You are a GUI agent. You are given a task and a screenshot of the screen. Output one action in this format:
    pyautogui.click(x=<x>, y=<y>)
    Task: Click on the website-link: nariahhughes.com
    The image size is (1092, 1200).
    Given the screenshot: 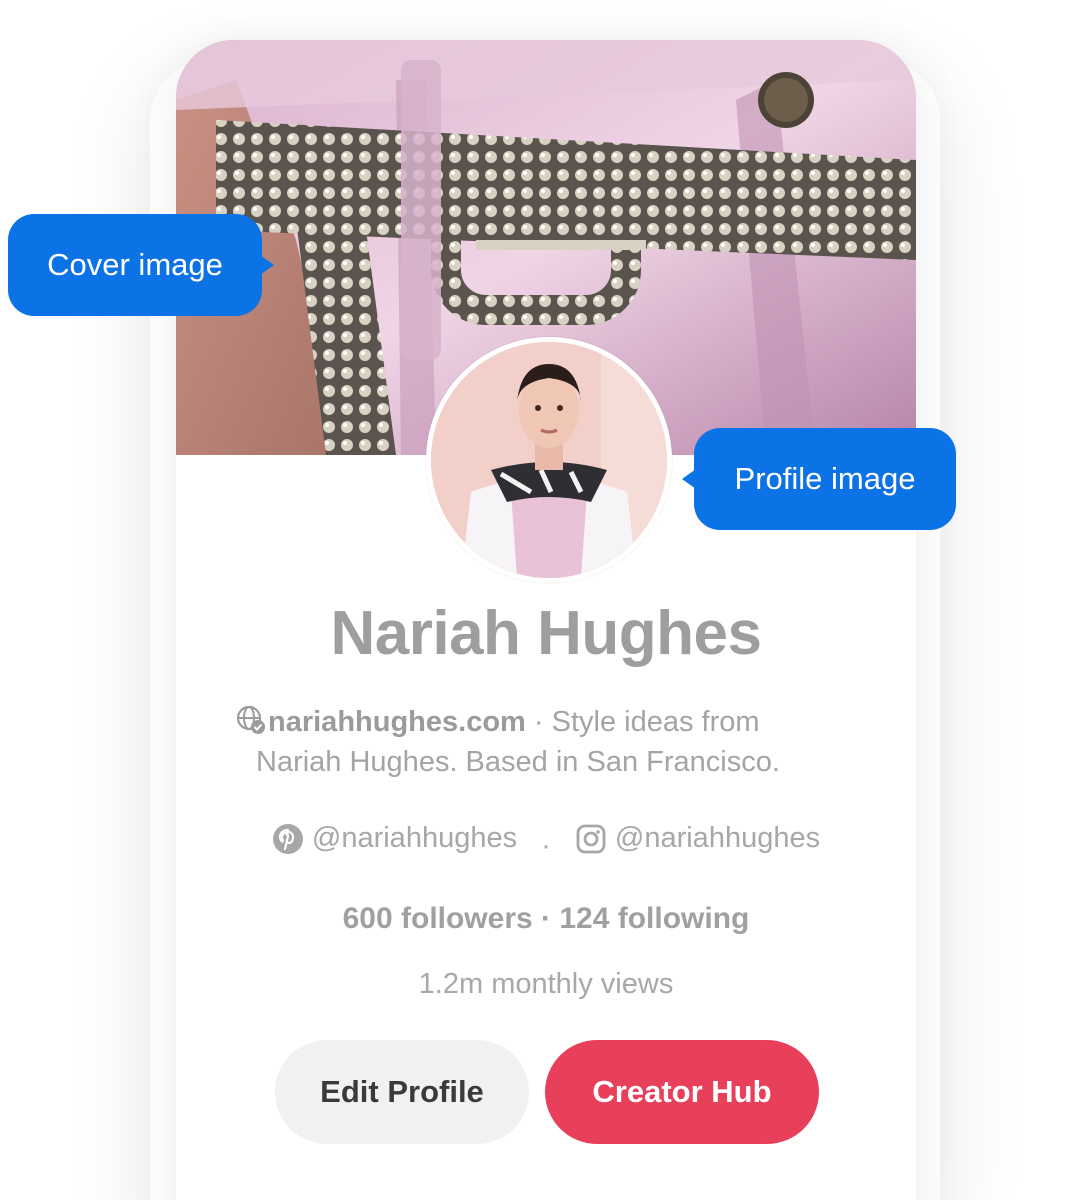 What is the action you would take?
    pyautogui.click(x=397, y=722)
    